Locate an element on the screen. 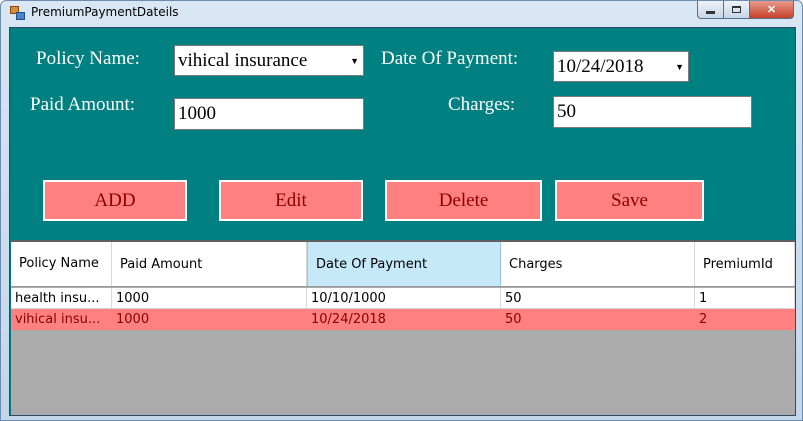 This screenshot has height=421, width=803. minimize-icon is located at coordinates (710, 12).